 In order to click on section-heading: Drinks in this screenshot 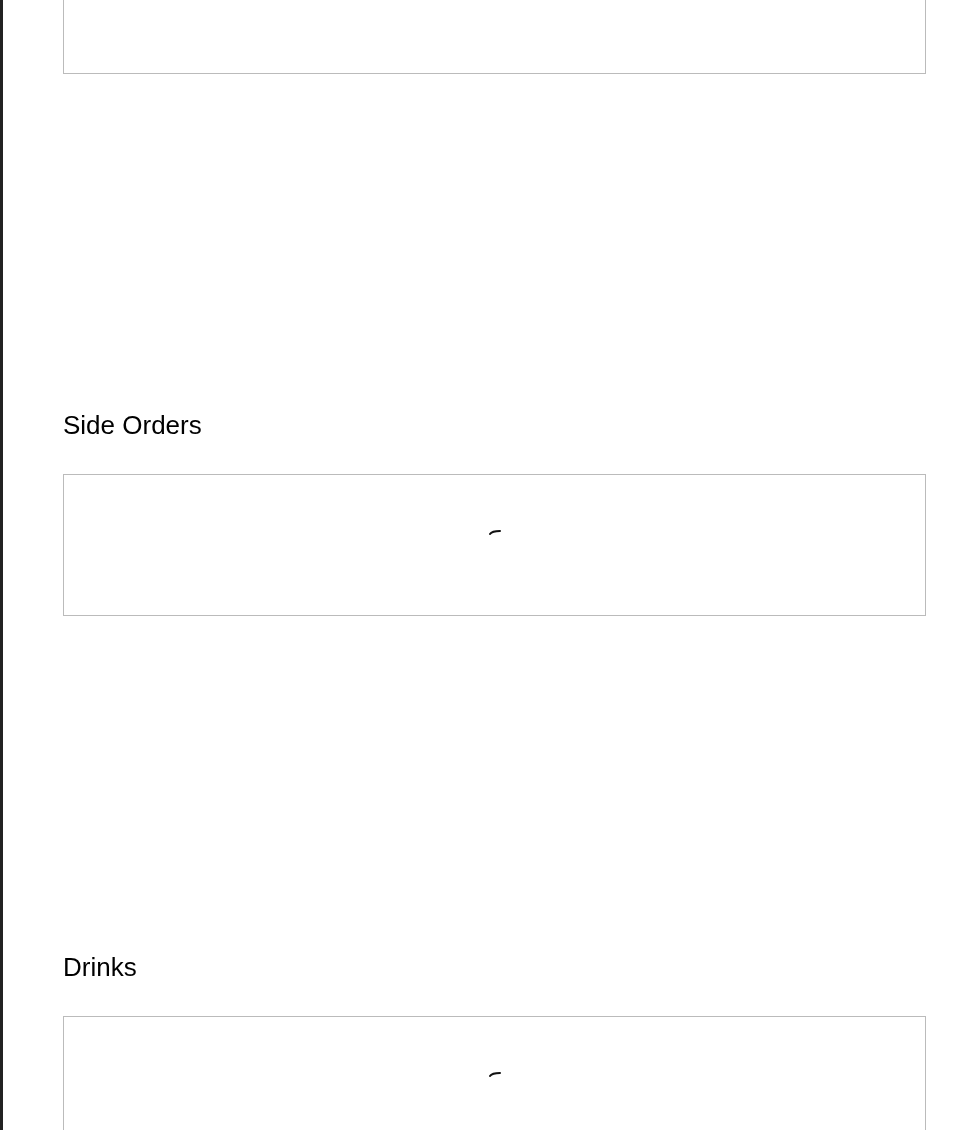, I will do `click(100, 967)`.